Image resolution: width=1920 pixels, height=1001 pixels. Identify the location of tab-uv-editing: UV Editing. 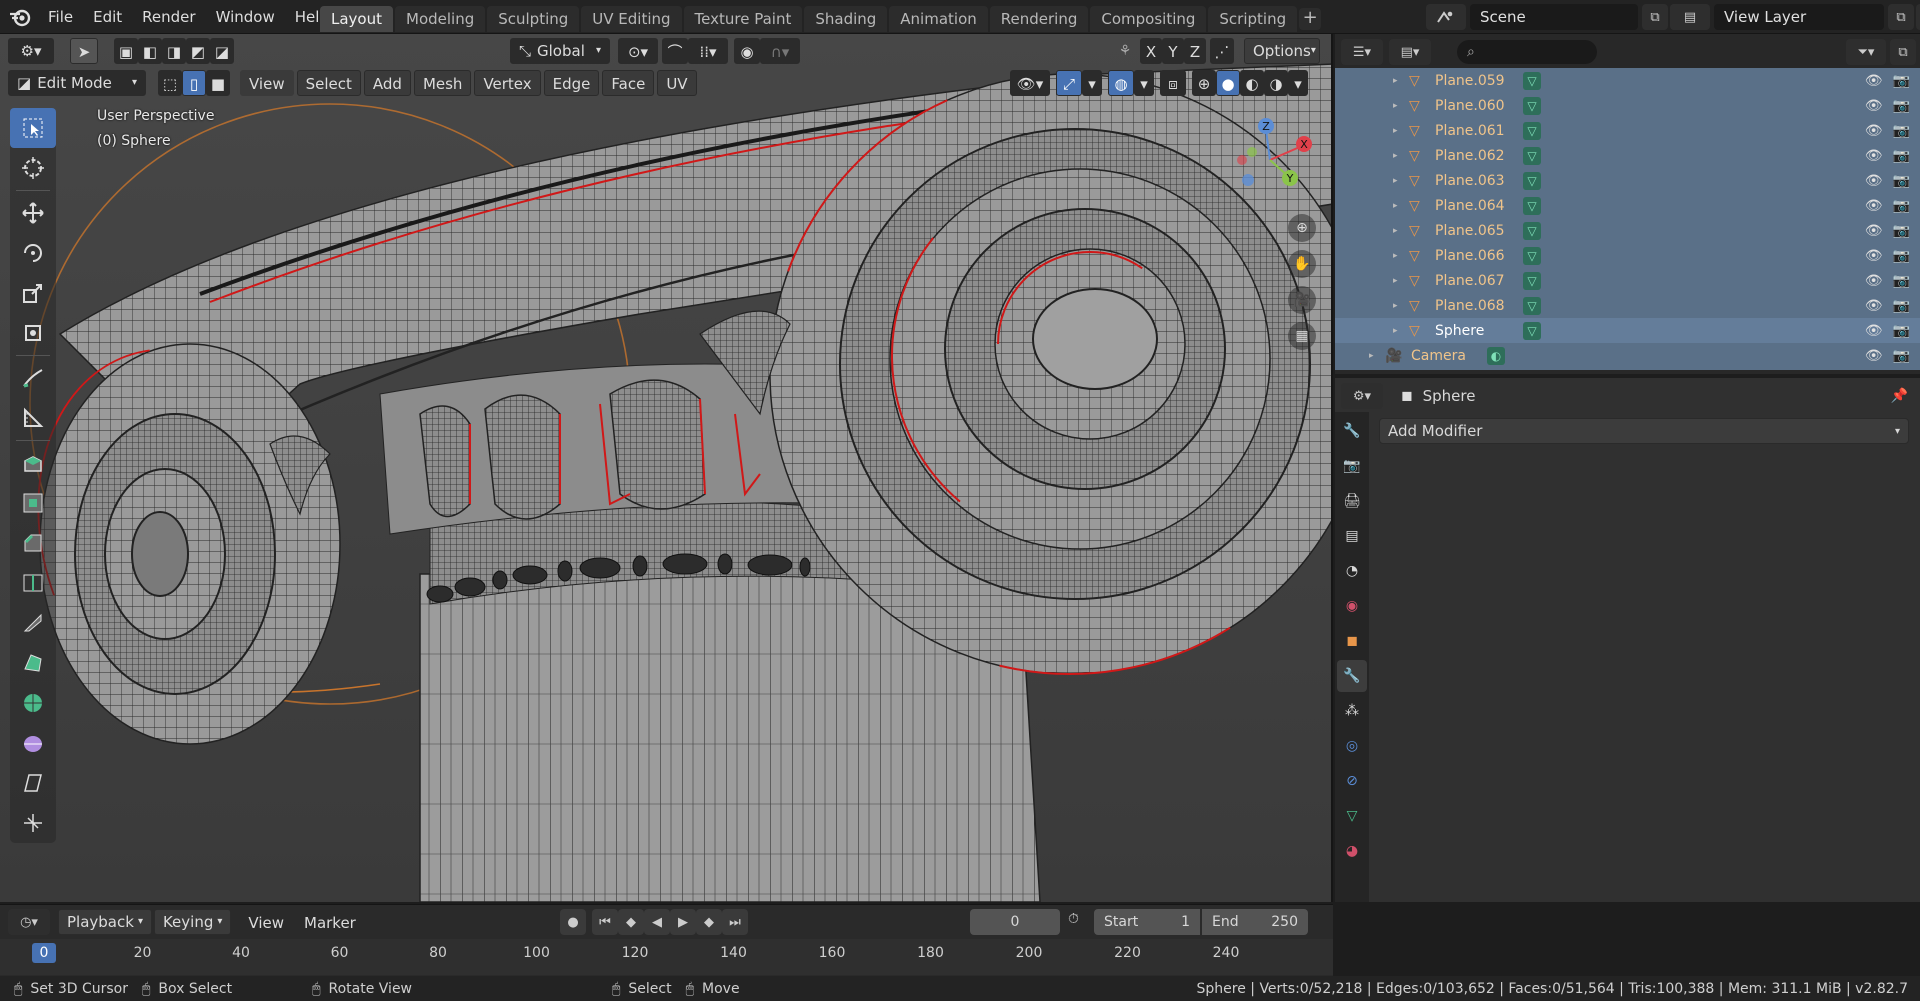
(631, 19).